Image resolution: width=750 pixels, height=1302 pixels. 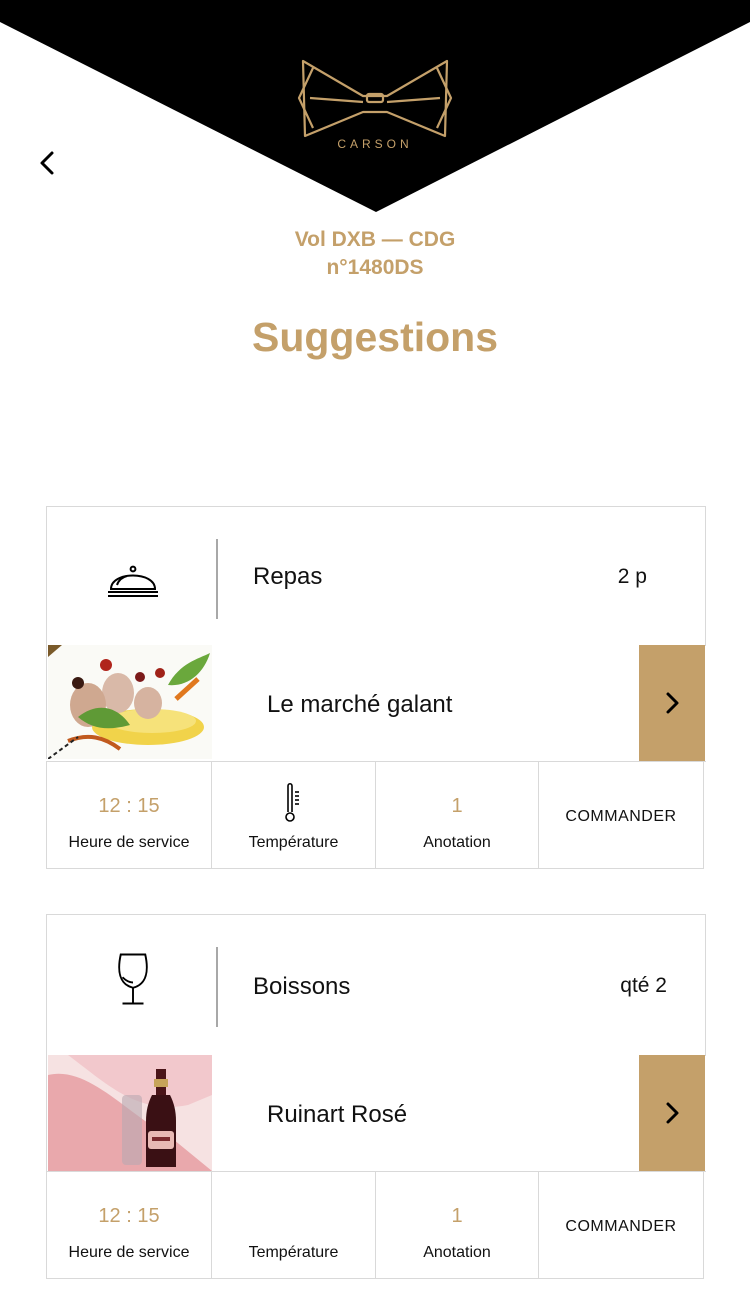 I want to click on item-name: Ruinart Rosé, so click(x=337, y=1114).